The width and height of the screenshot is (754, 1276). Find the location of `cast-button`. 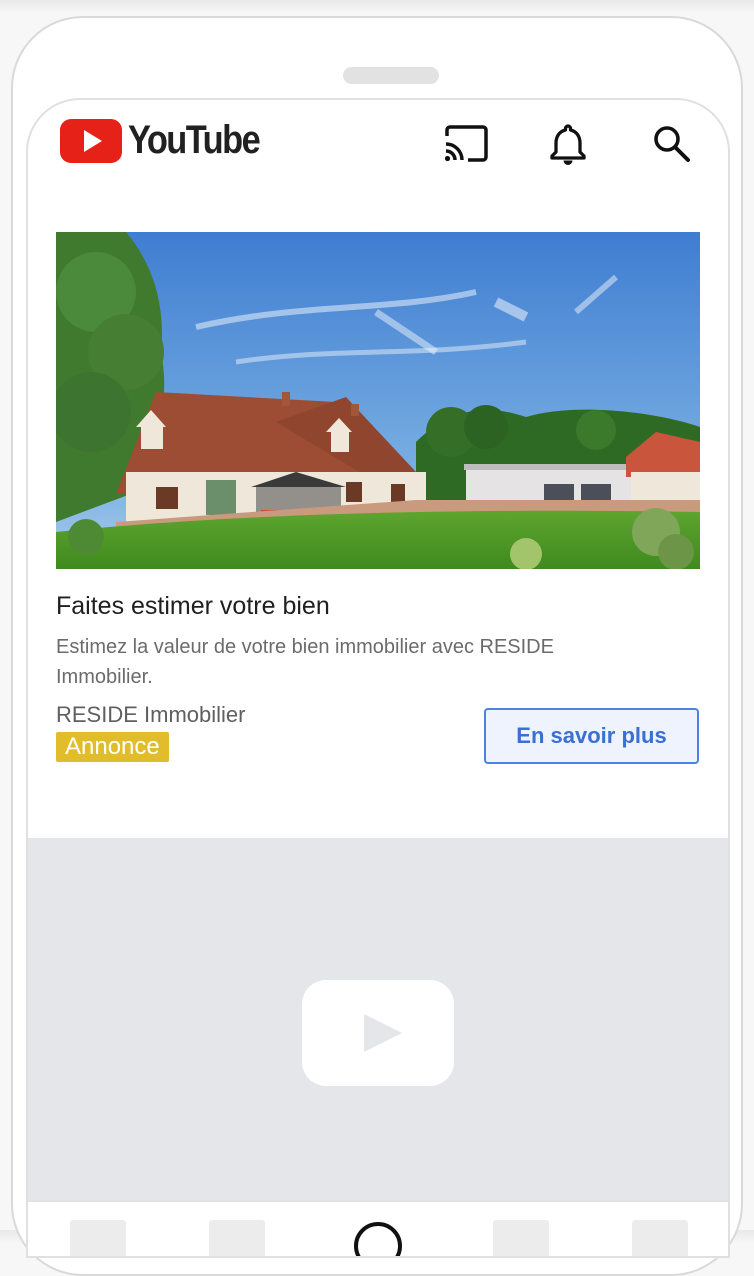

cast-button is located at coordinates (466, 144).